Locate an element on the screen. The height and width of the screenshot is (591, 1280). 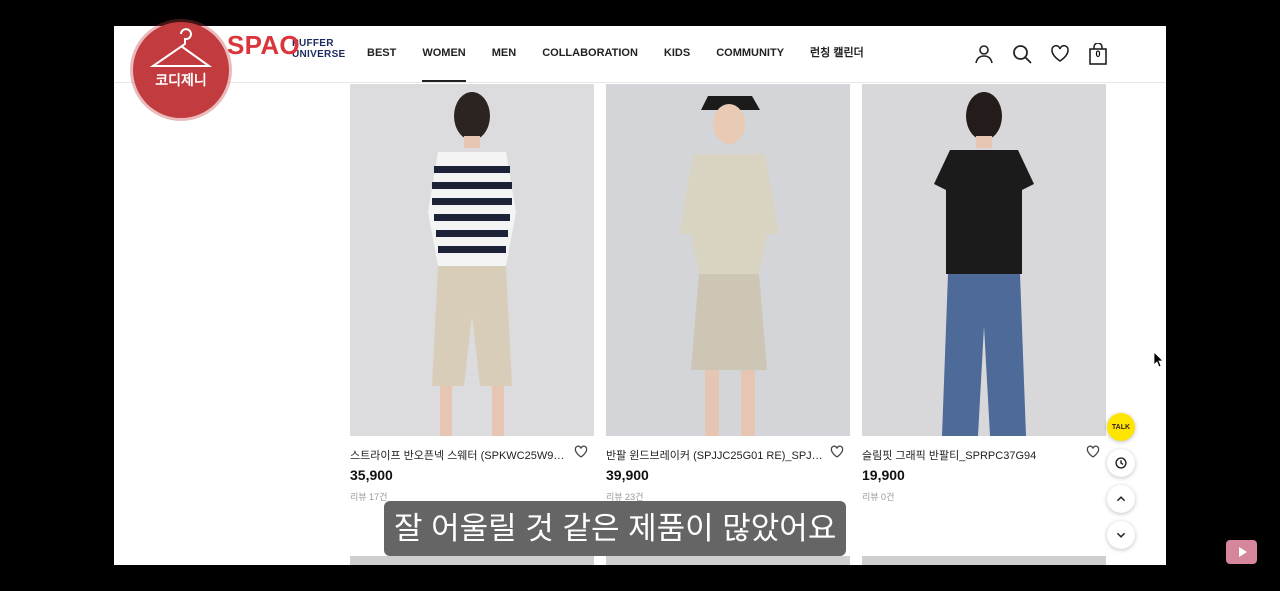
video-subtitle: 잘 어울릴 것 같은 제품이 많았어요 is located at coordinates (615, 528).